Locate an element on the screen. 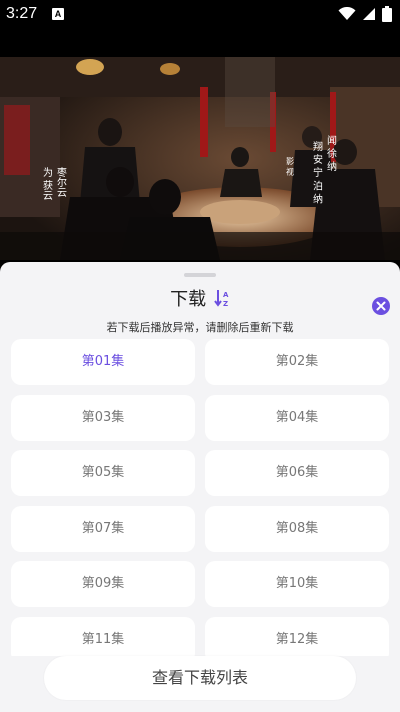  drag-handle is located at coordinates (200, 275).